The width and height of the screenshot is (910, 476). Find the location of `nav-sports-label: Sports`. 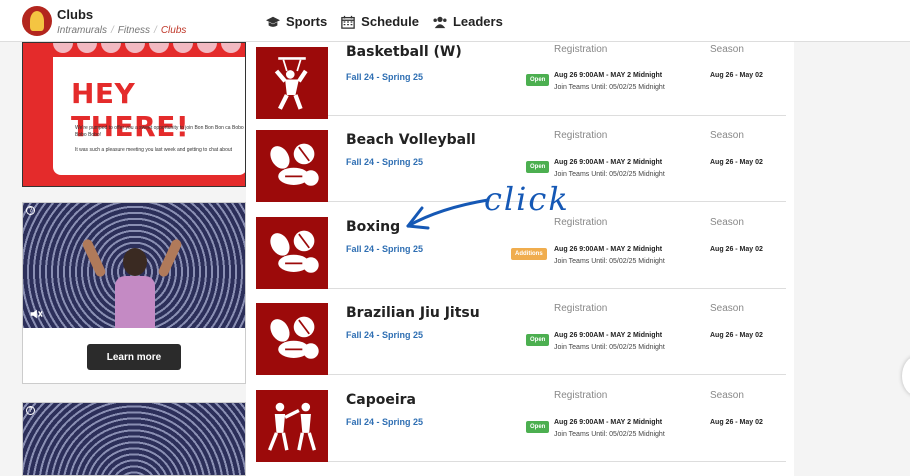

nav-sports-label: Sports is located at coordinates (307, 21).